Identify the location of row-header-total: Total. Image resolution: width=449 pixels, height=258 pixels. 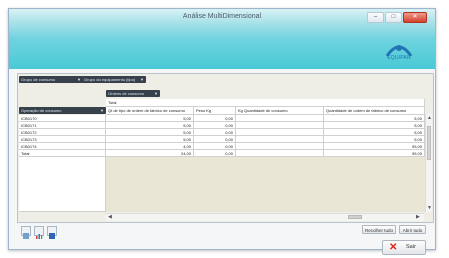
(62, 153).